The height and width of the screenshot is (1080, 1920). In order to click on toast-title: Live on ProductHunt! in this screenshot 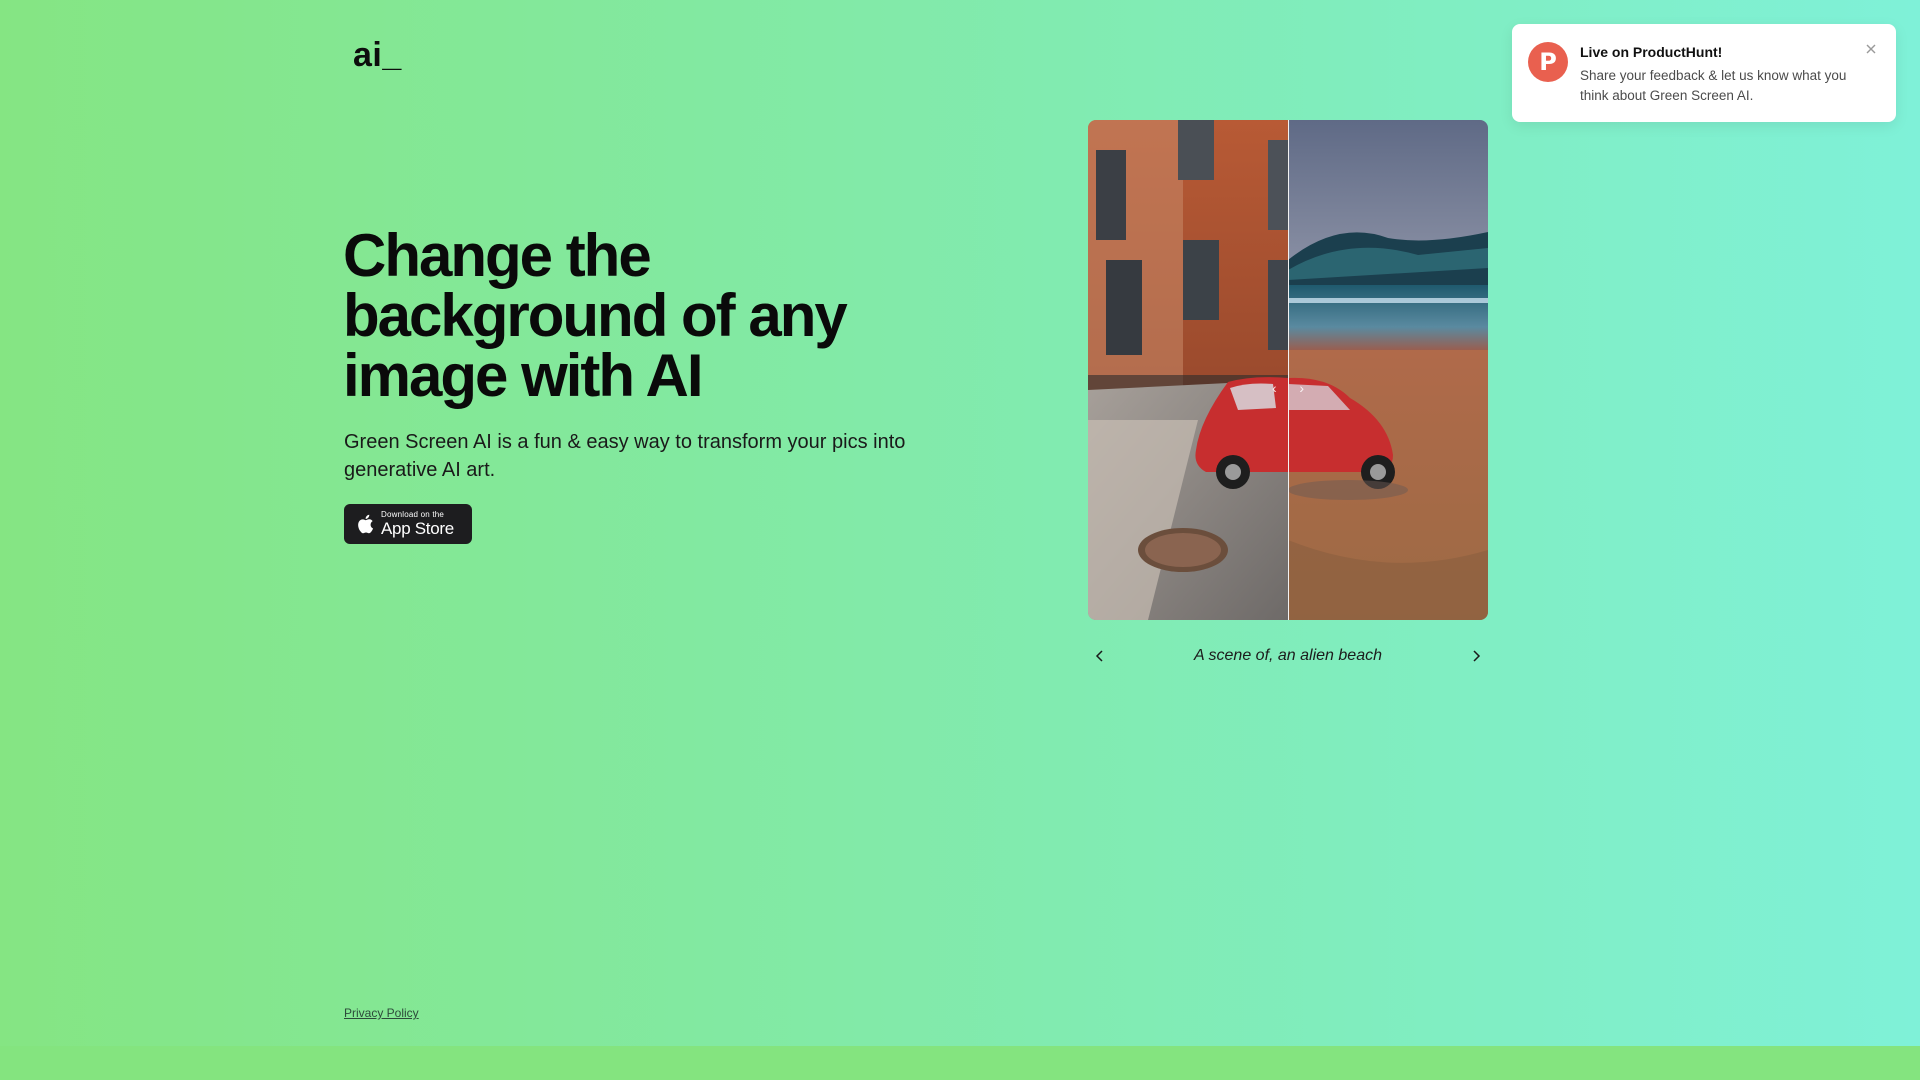, I will do `click(1651, 52)`.